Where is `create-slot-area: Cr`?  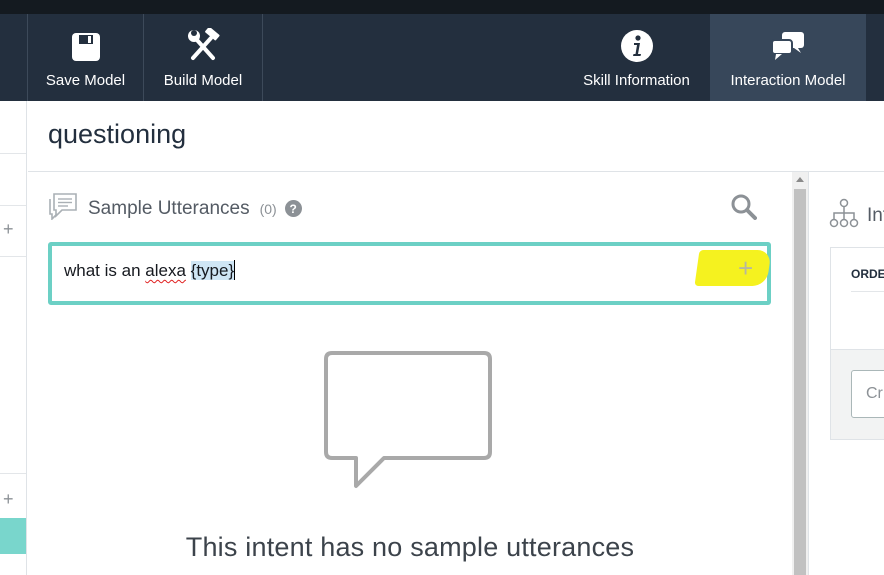
create-slot-area: Cr is located at coordinates (857, 395).